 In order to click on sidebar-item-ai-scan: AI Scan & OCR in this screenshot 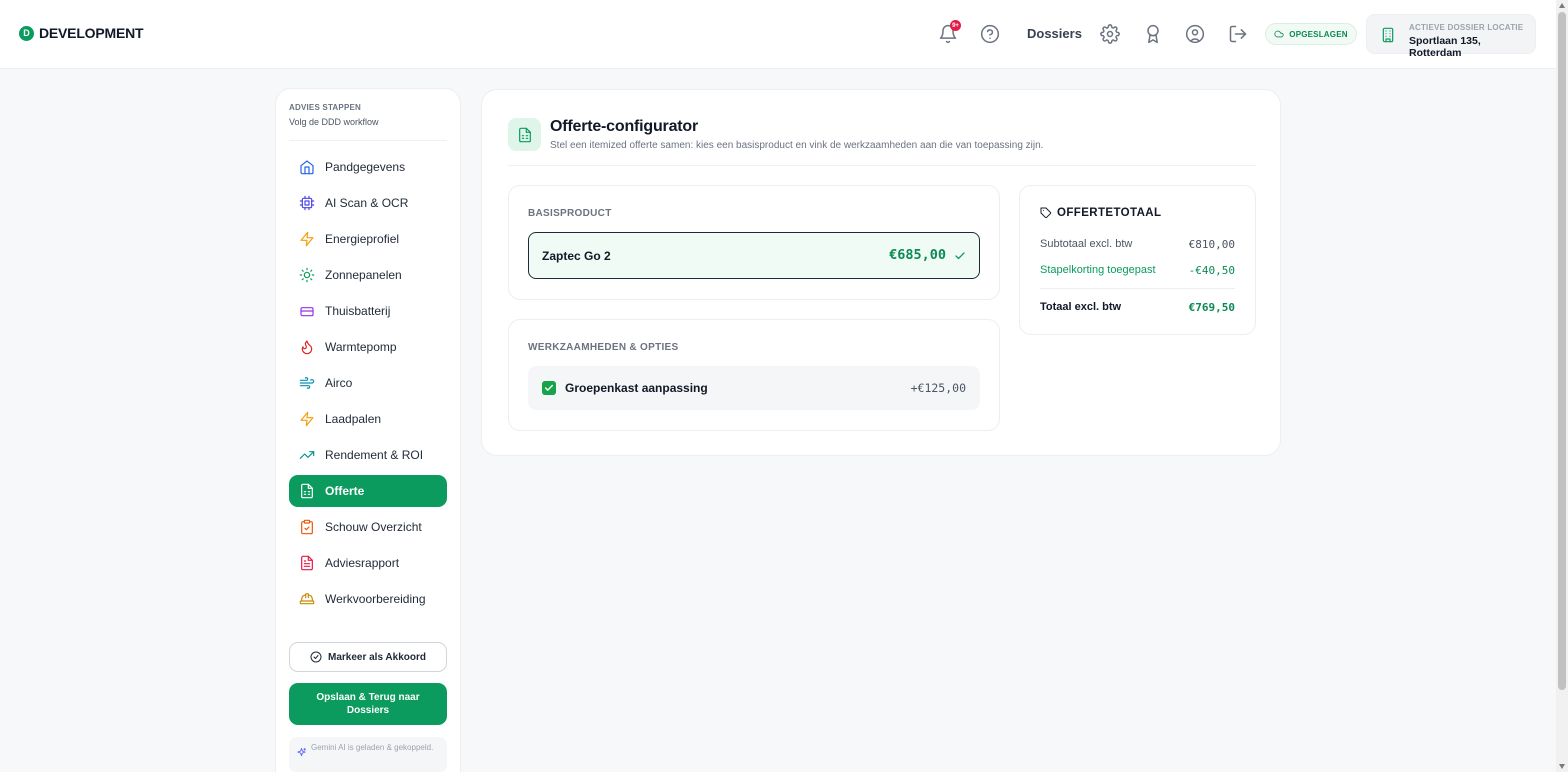, I will do `click(368, 203)`.